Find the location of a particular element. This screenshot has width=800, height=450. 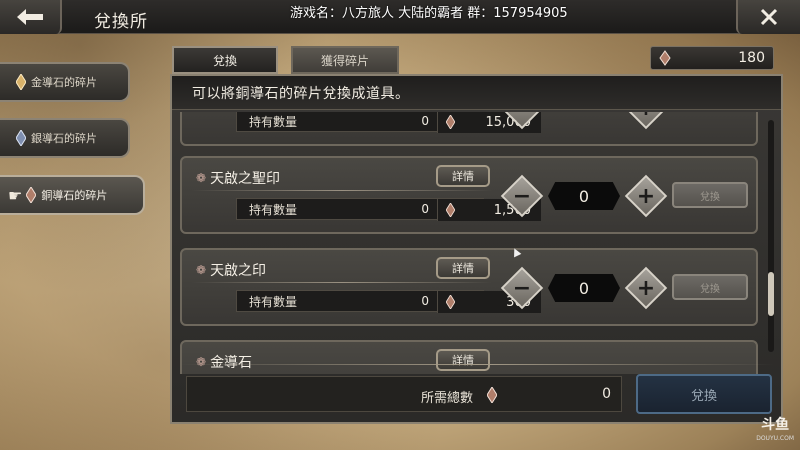

category-copper-shard: ☛ 銅導石的碎片 is located at coordinates (72, 195).